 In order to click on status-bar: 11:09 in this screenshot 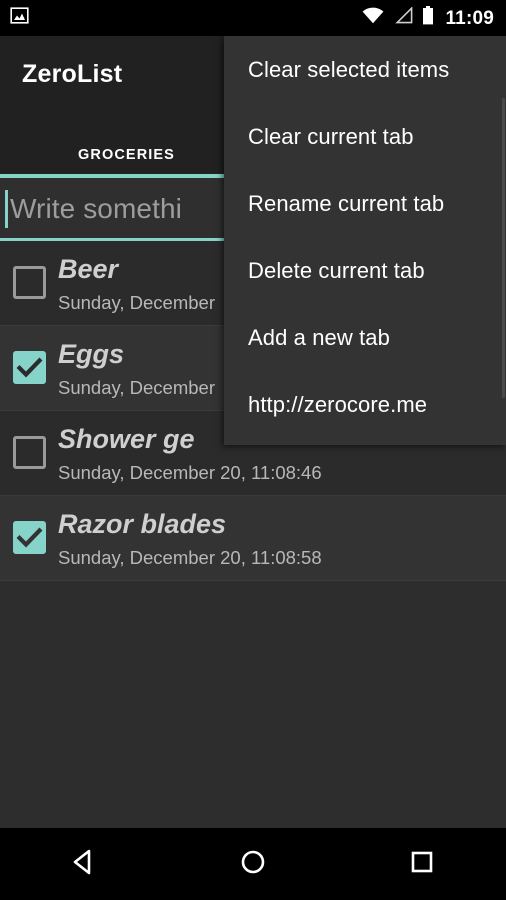, I will do `click(253, 18)`.